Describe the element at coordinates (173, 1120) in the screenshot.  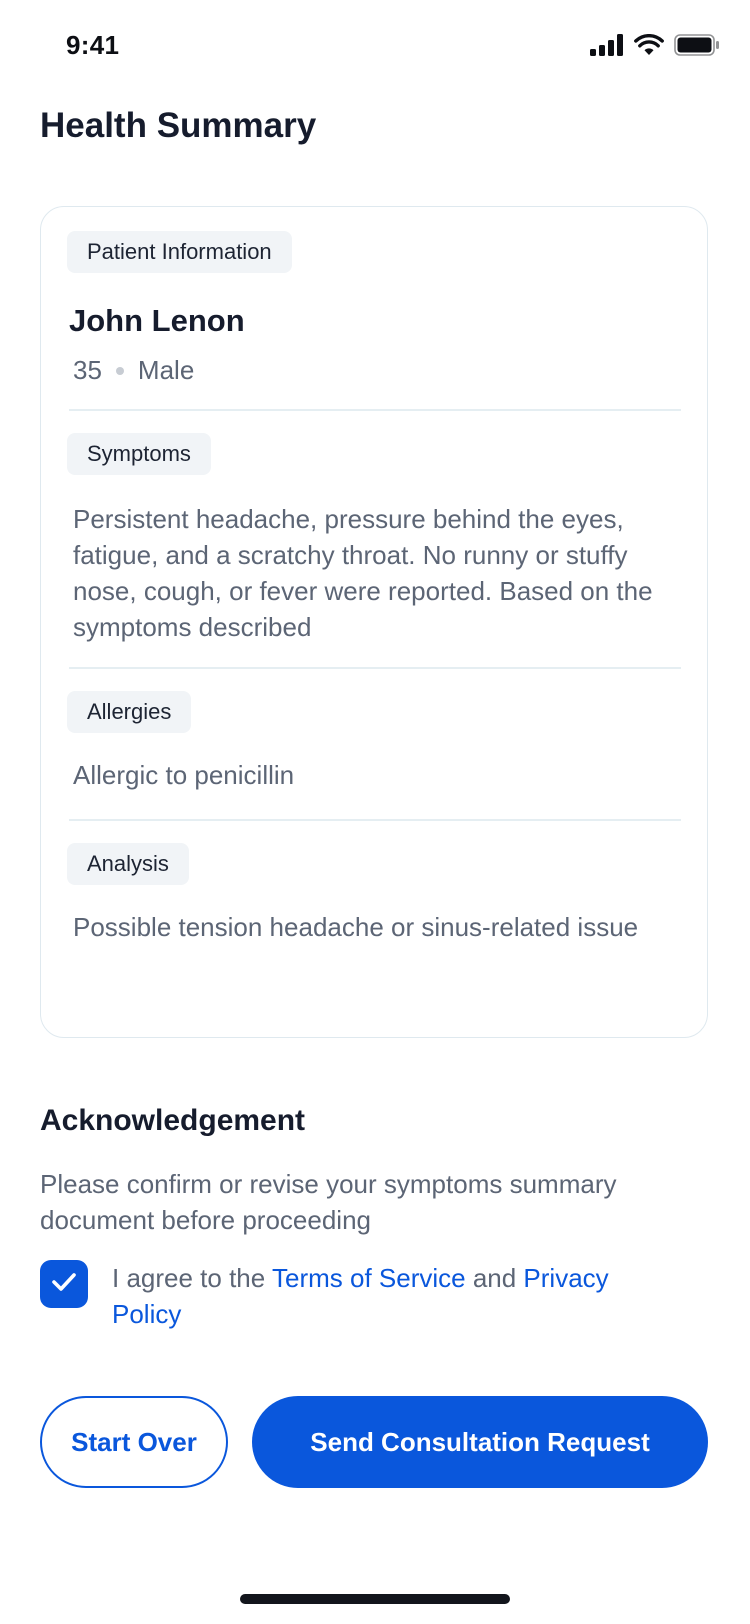
I see `acknowledgement-title: Acknowledgement` at that location.